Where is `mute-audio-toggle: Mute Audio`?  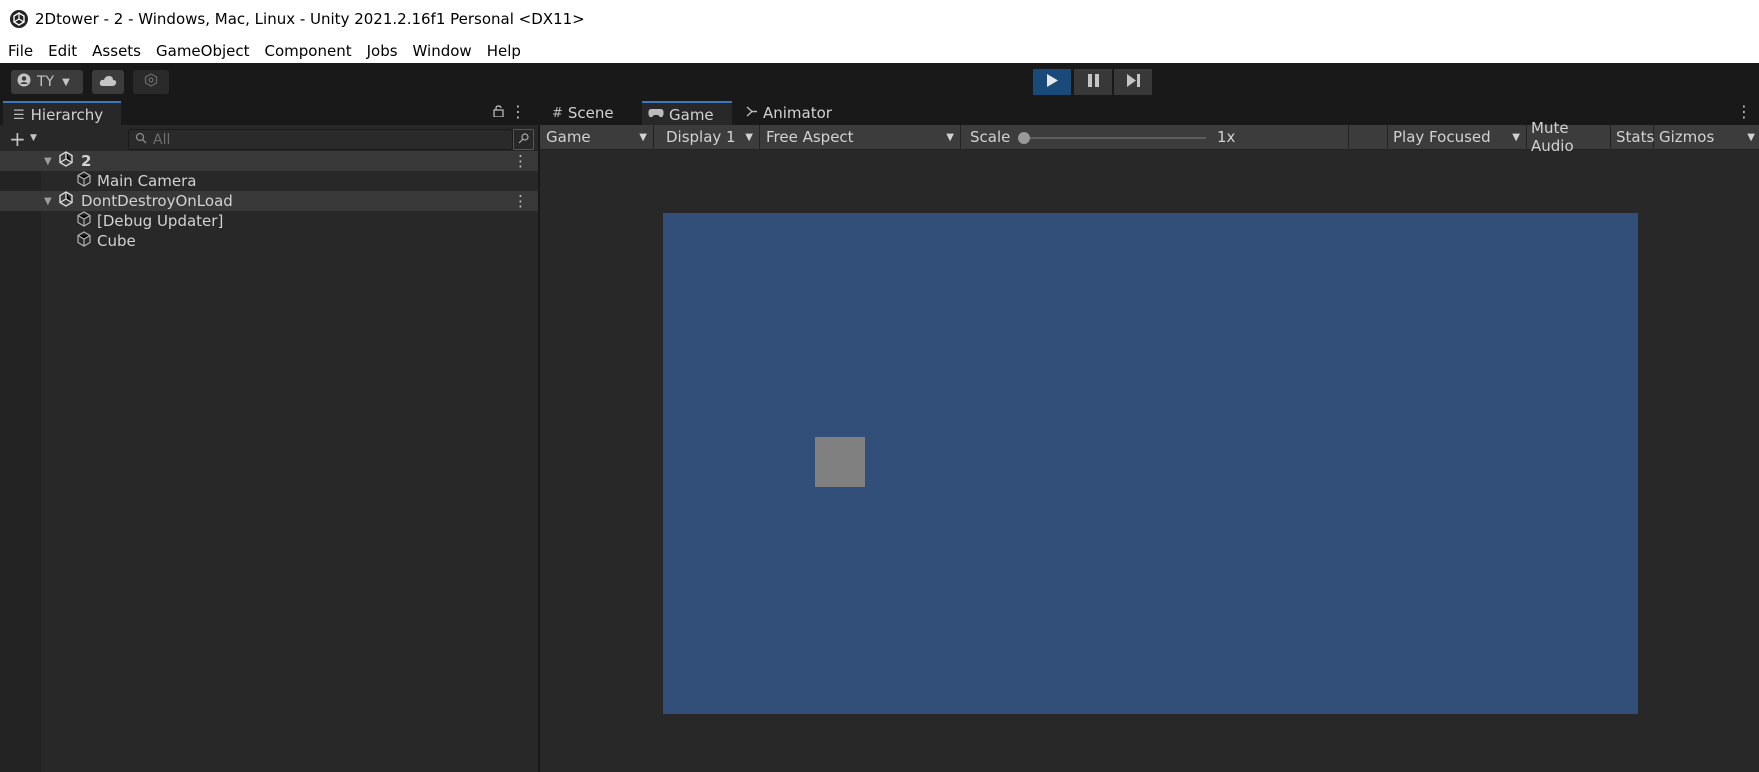 mute-audio-toggle: Mute Audio is located at coordinates (1568, 137).